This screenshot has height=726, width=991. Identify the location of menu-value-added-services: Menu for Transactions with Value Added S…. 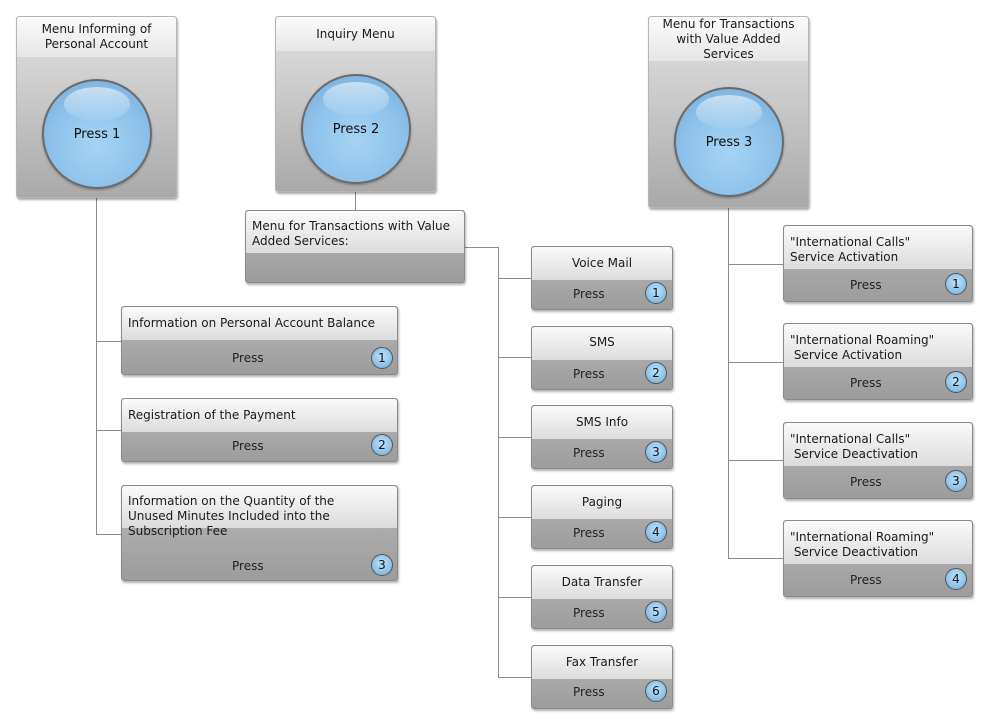
(728, 112).